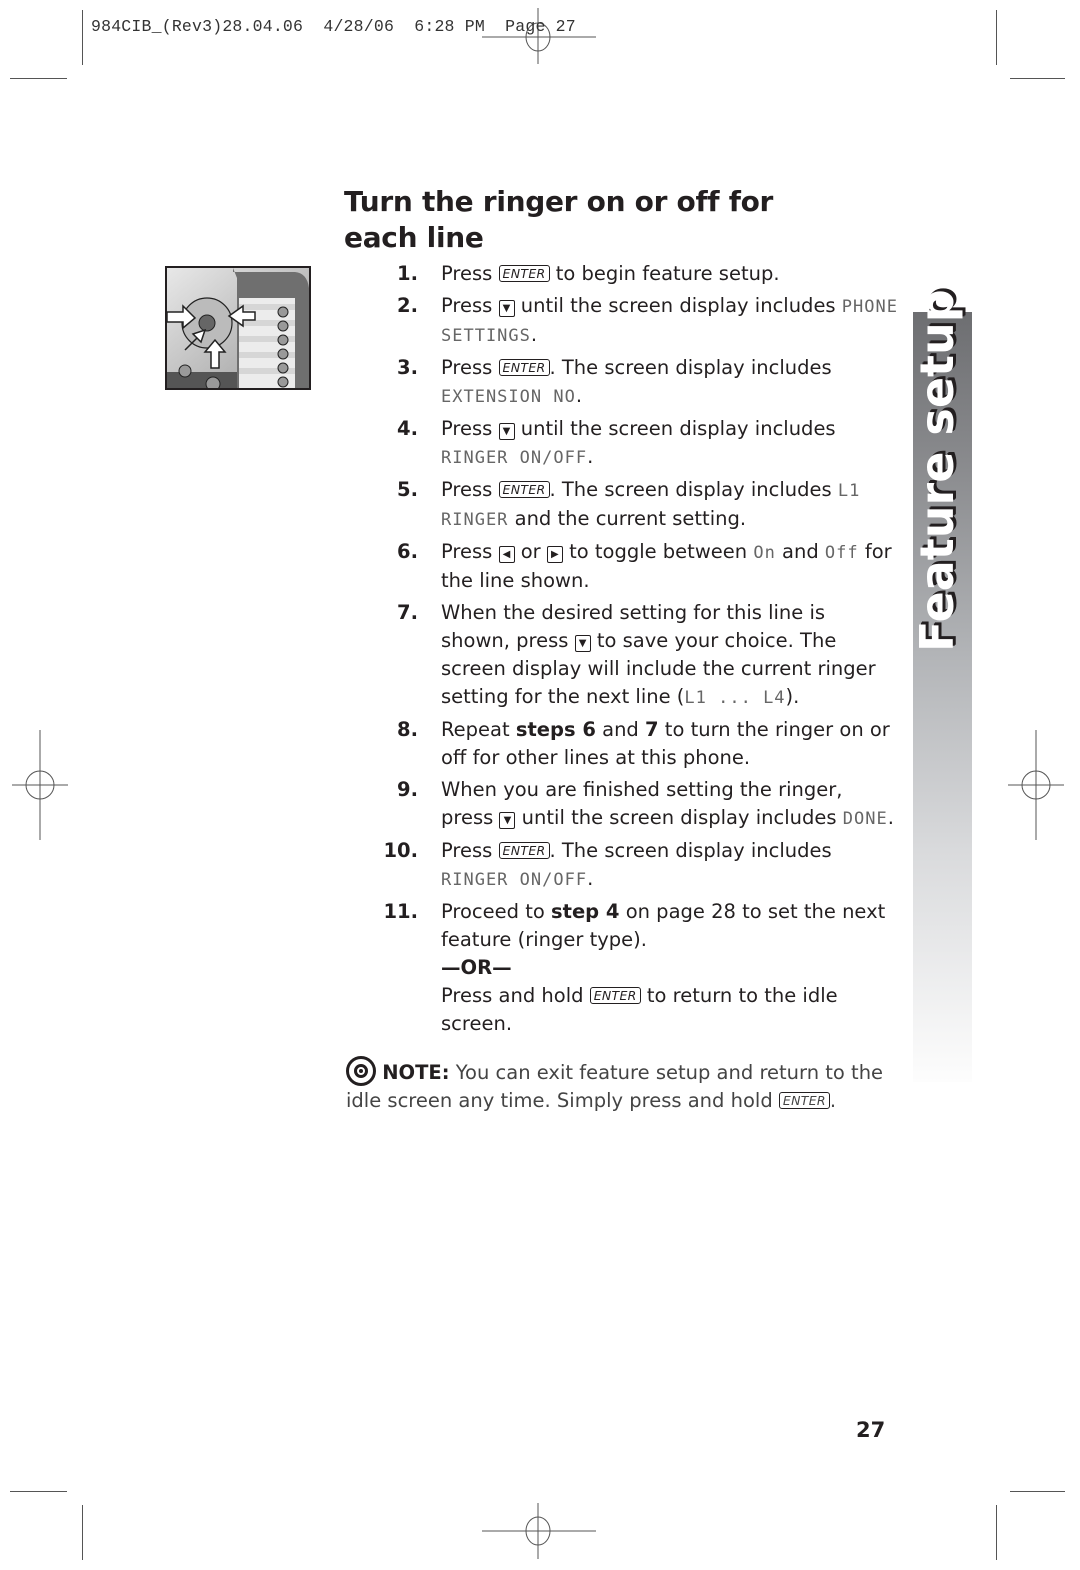  I want to click on page-number: 27, so click(871, 1430).